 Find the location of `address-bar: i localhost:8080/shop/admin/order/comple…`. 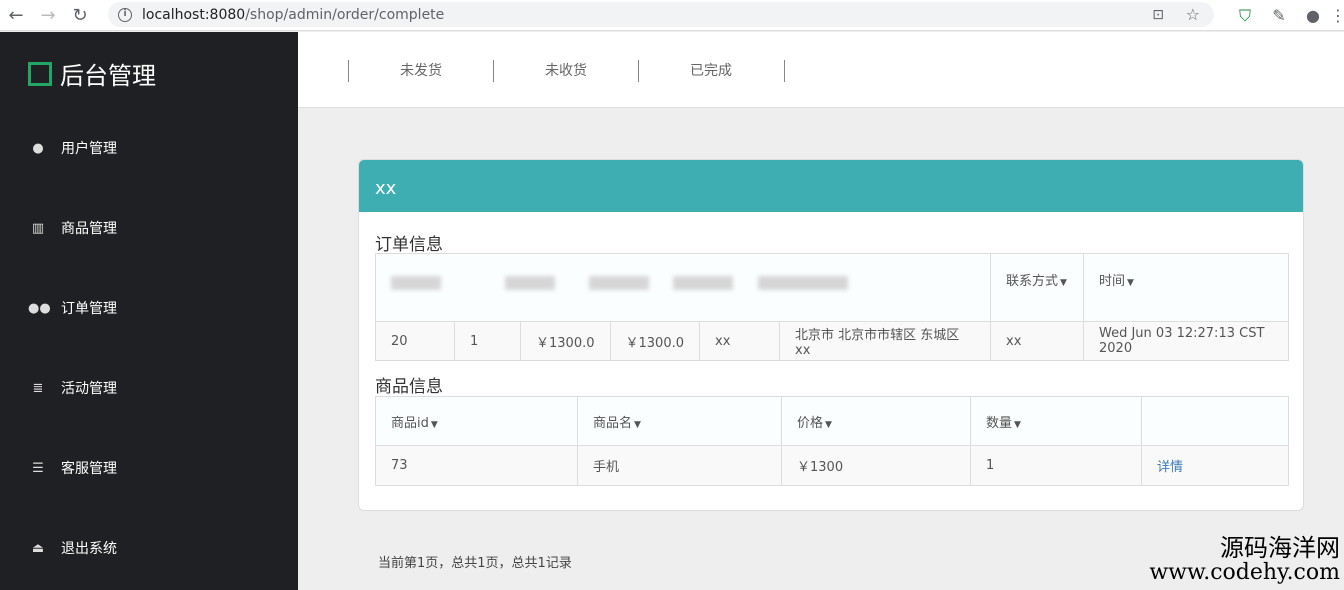

address-bar: i localhost:8080/shop/admin/order/comple… is located at coordinates (661, 14).